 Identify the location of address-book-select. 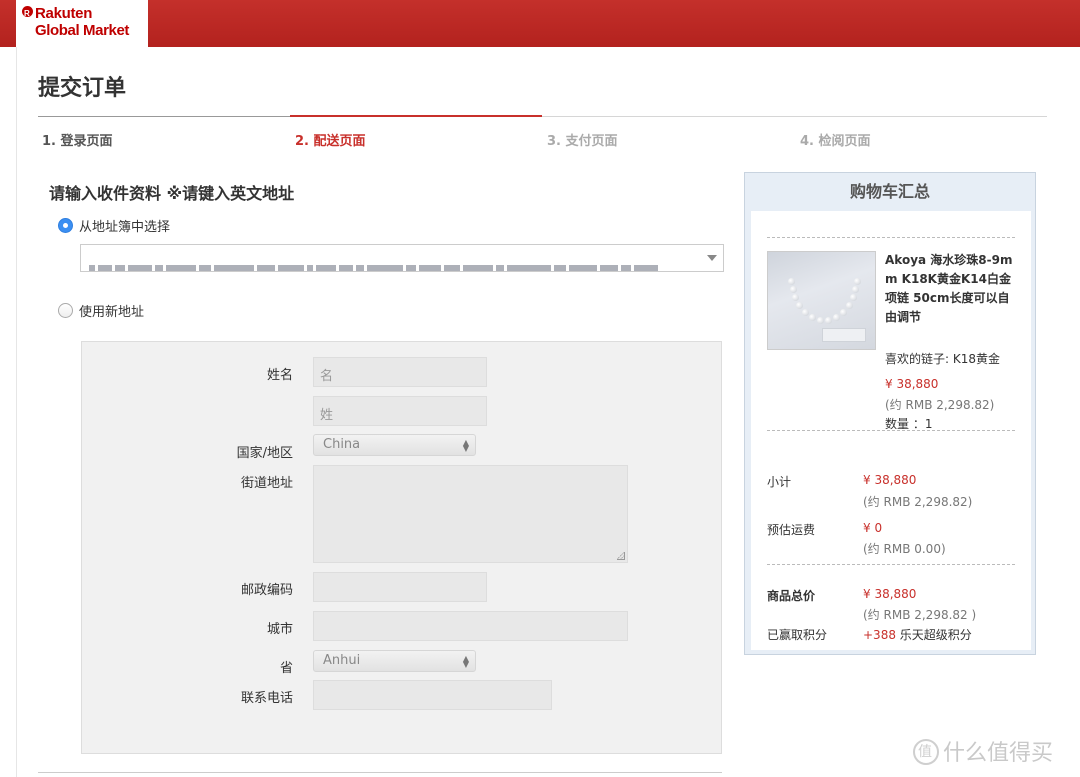
(402, 258).